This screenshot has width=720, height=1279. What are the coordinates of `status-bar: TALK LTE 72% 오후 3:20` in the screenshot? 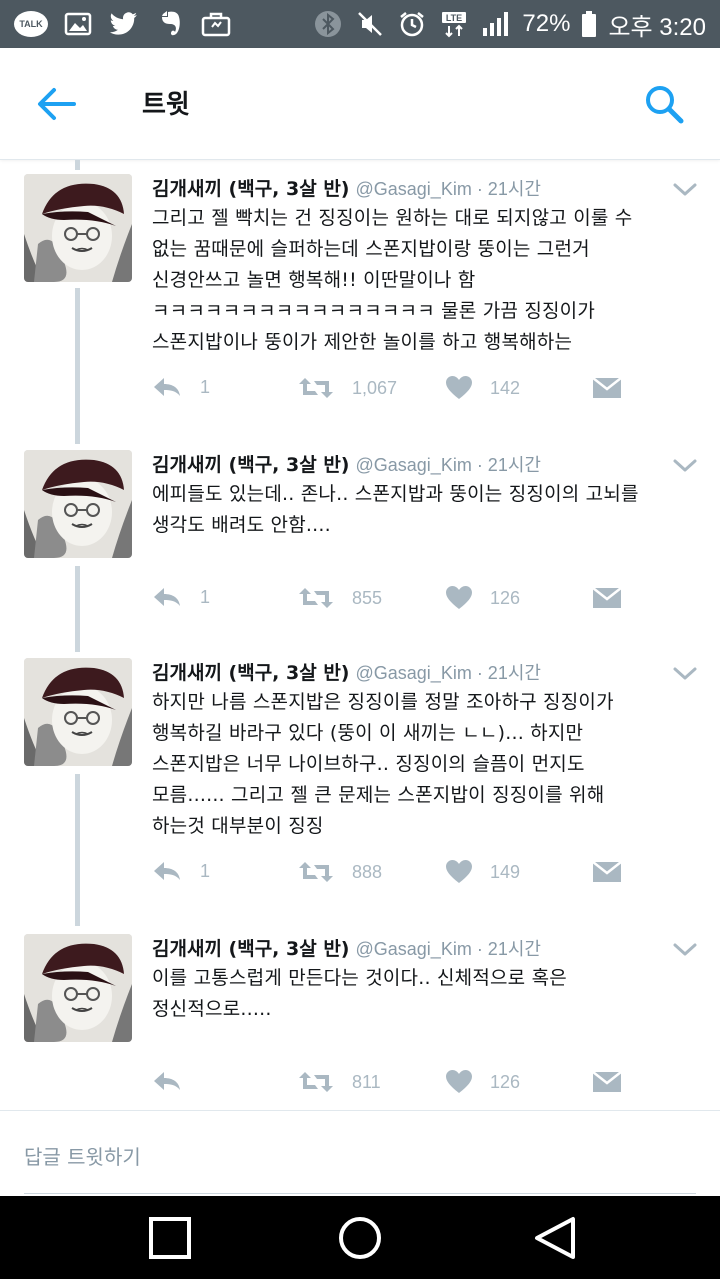 It's located at (360, 24).